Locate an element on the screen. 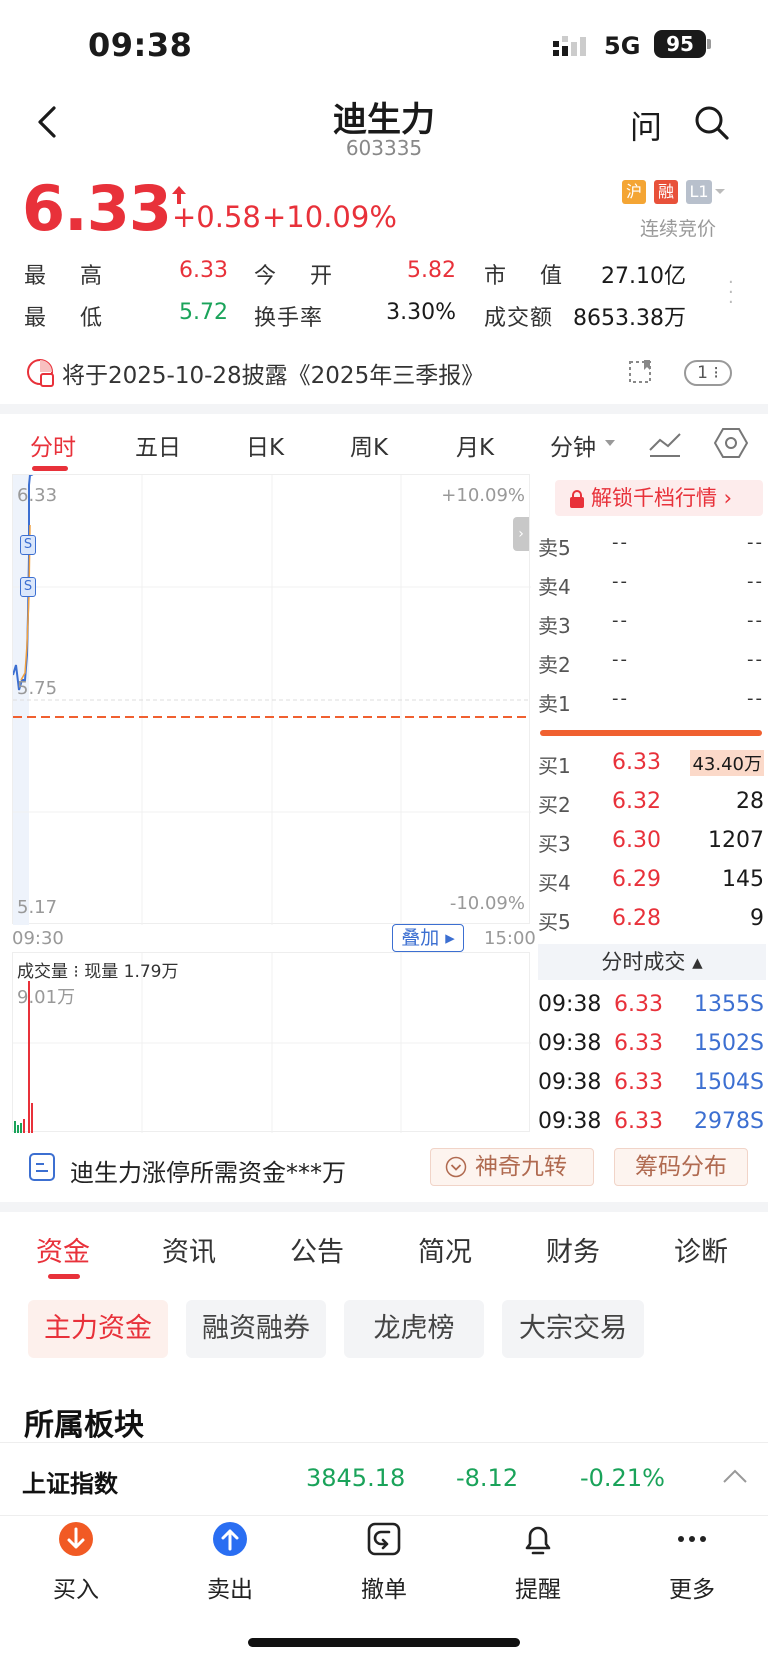  pill-block-trade: 大宗交易 is located at coordinates (573, 1329).